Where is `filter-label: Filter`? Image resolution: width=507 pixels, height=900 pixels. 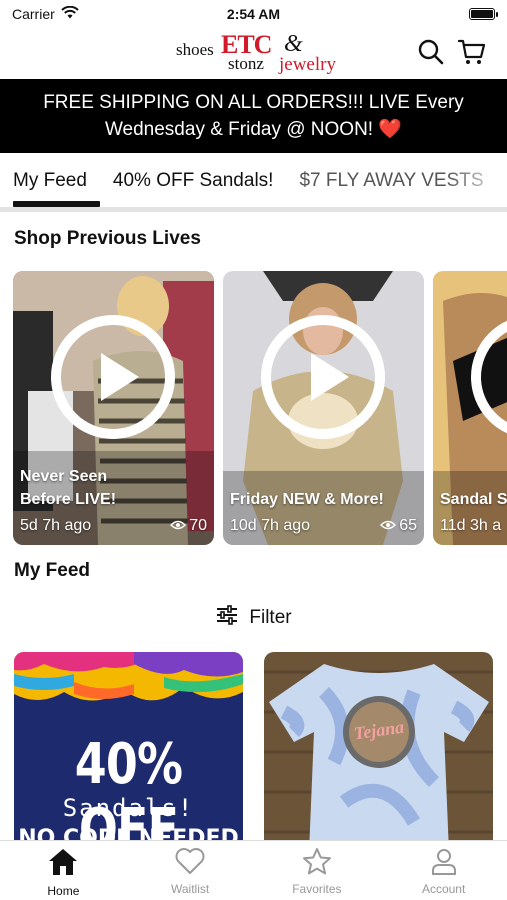 filter-label: Filter is located at coordinates (270, 617).